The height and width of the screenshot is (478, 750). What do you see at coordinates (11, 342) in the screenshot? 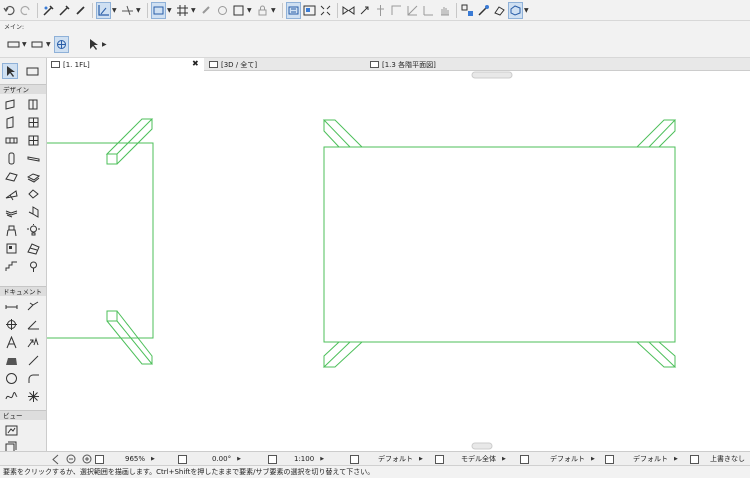
I see `text-tool-icon` at bounding box center [11, 342].